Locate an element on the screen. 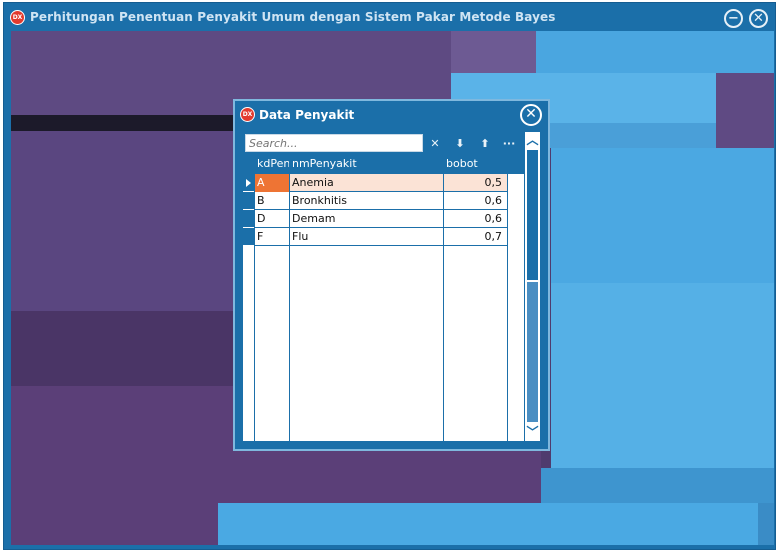 The height and width of the screenshot is (551, 779). cell-nmpenyakit: Demam is located at coordinates (366, 219).